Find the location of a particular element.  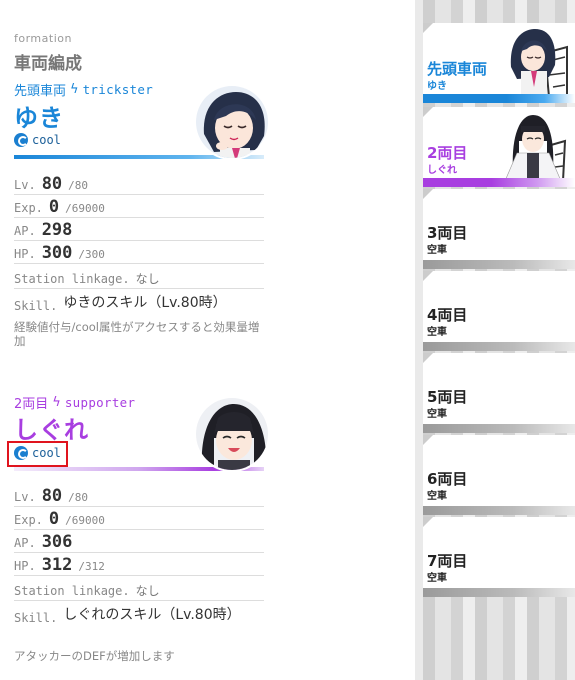

car-slot-7-band is located at coordinates (499, 592).